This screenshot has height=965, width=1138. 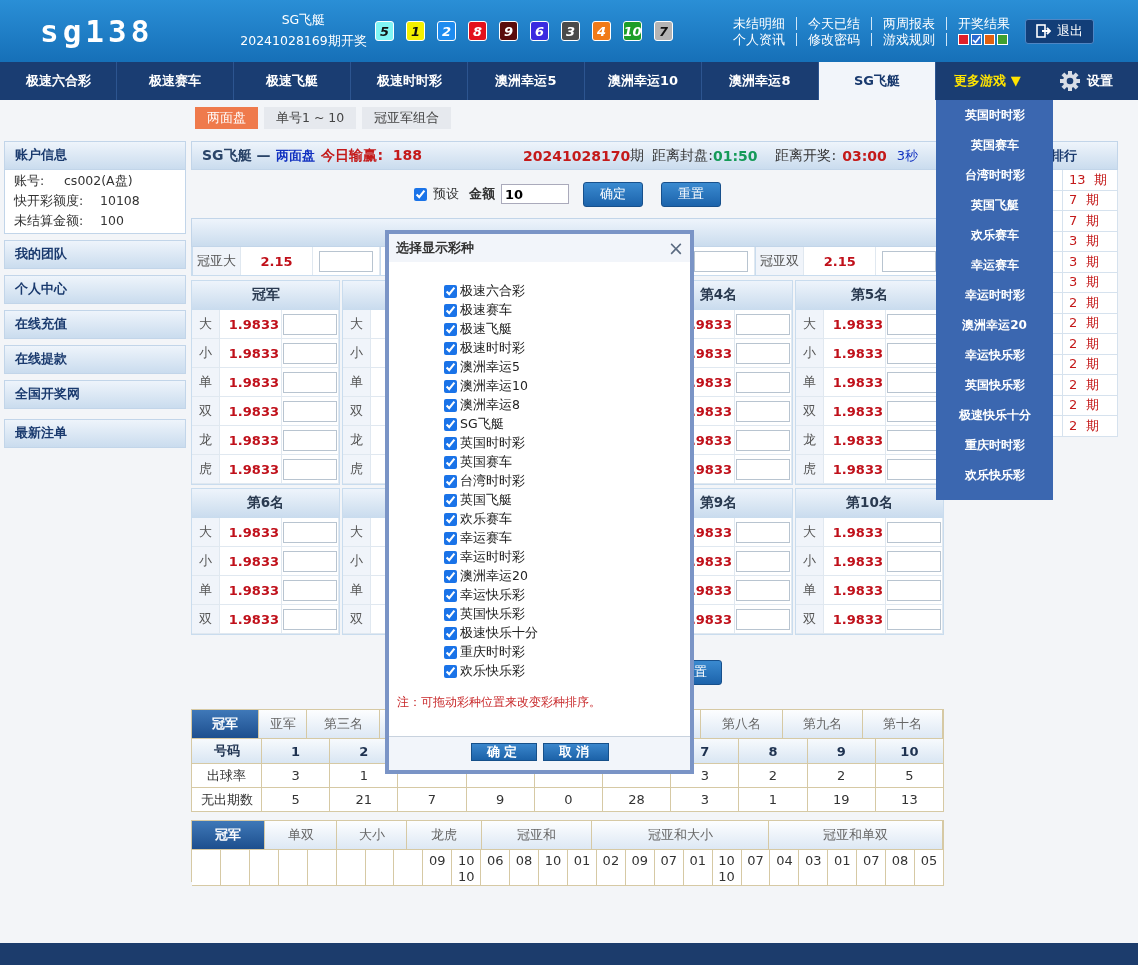 What do you see at coordinates (764, 39) in the screenshot?
I see `header-link: 个人资讯` at bounding box center [764, 39].